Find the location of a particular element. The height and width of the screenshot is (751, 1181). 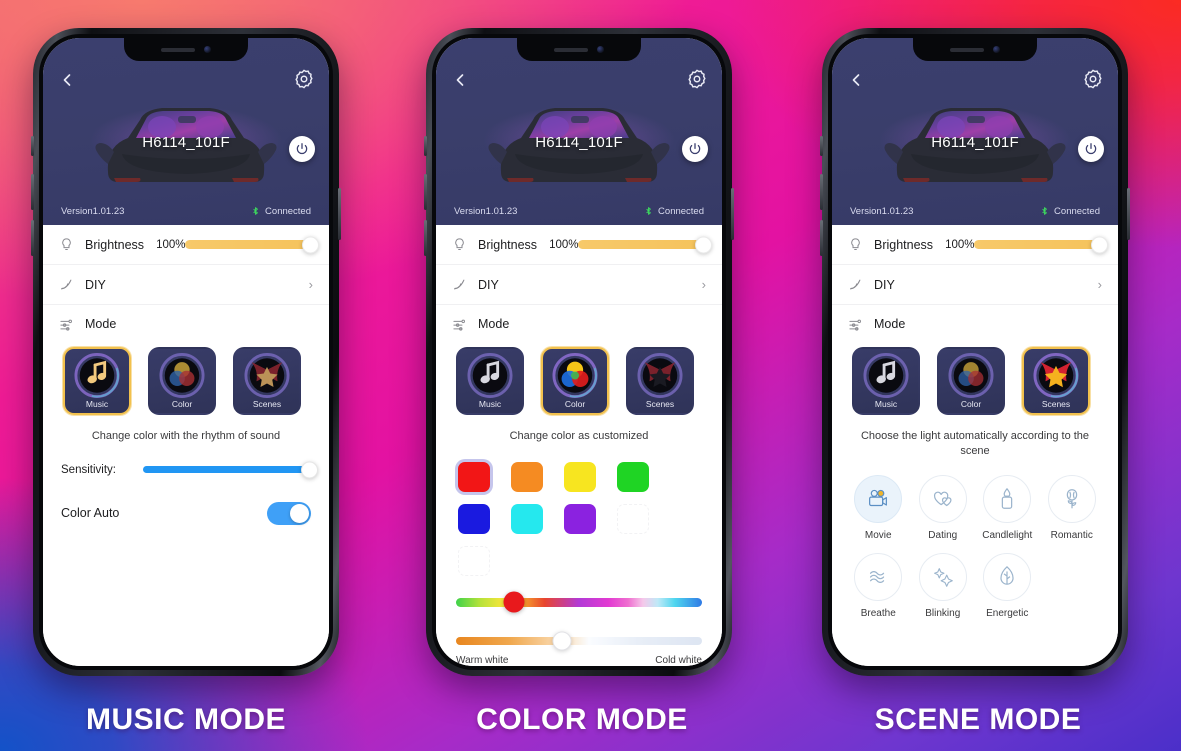

swatch-orange is located at coordinates (527, 476).